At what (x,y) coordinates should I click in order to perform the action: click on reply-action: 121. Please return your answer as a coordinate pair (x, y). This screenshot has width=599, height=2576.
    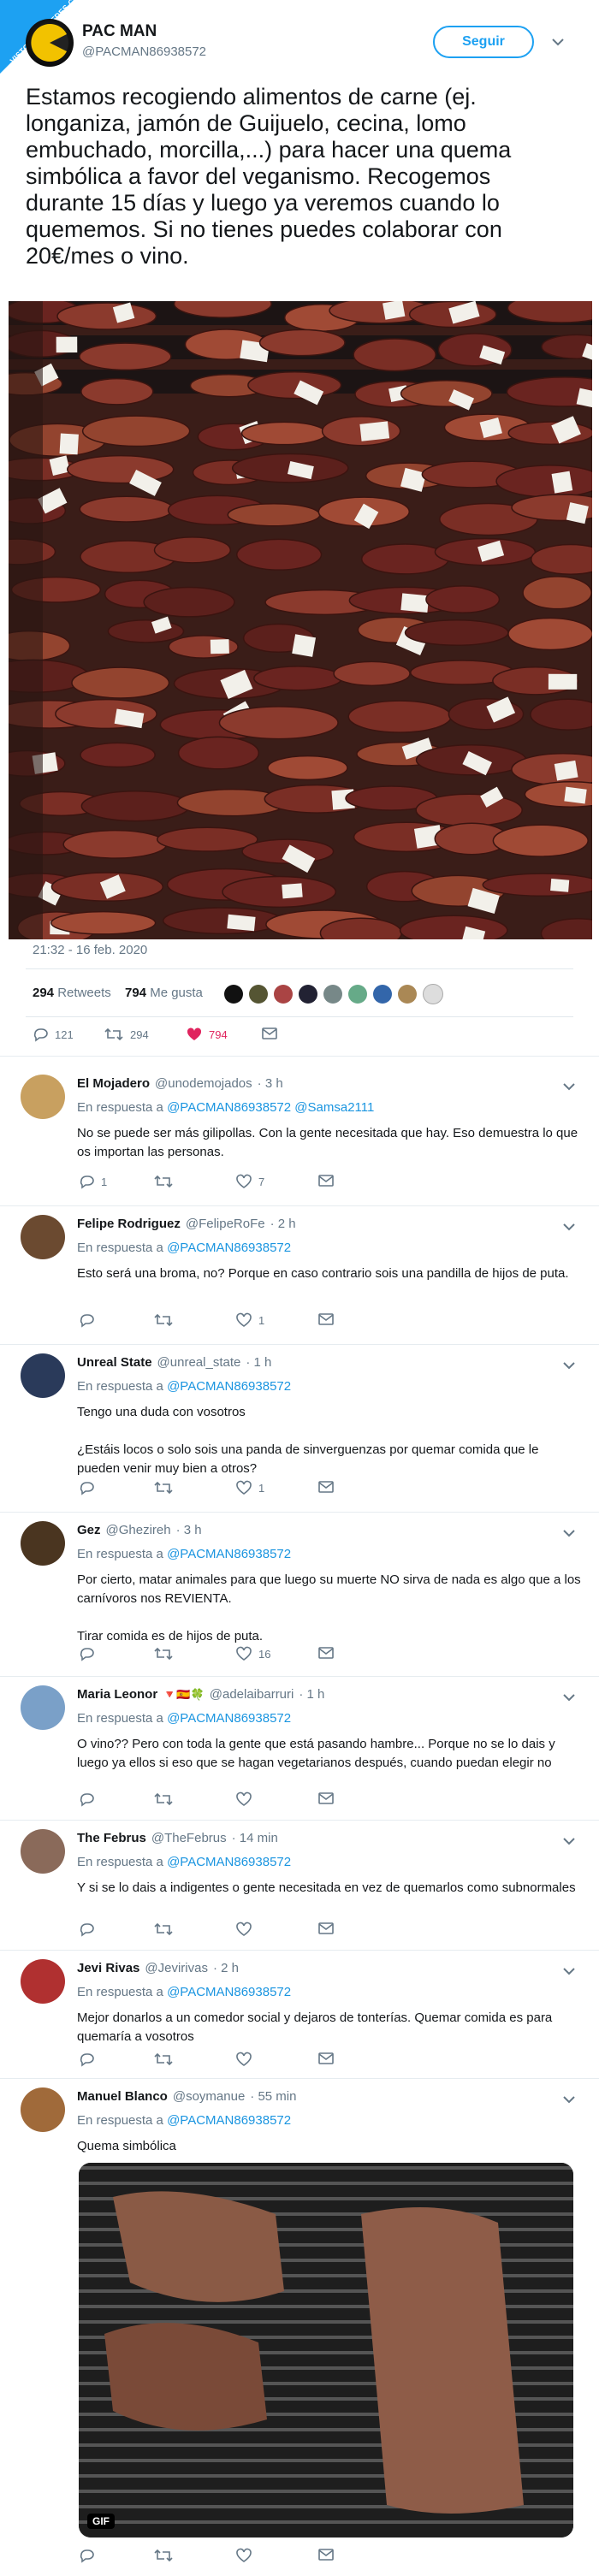
    Looking at the image, I should click on (54, 1034).